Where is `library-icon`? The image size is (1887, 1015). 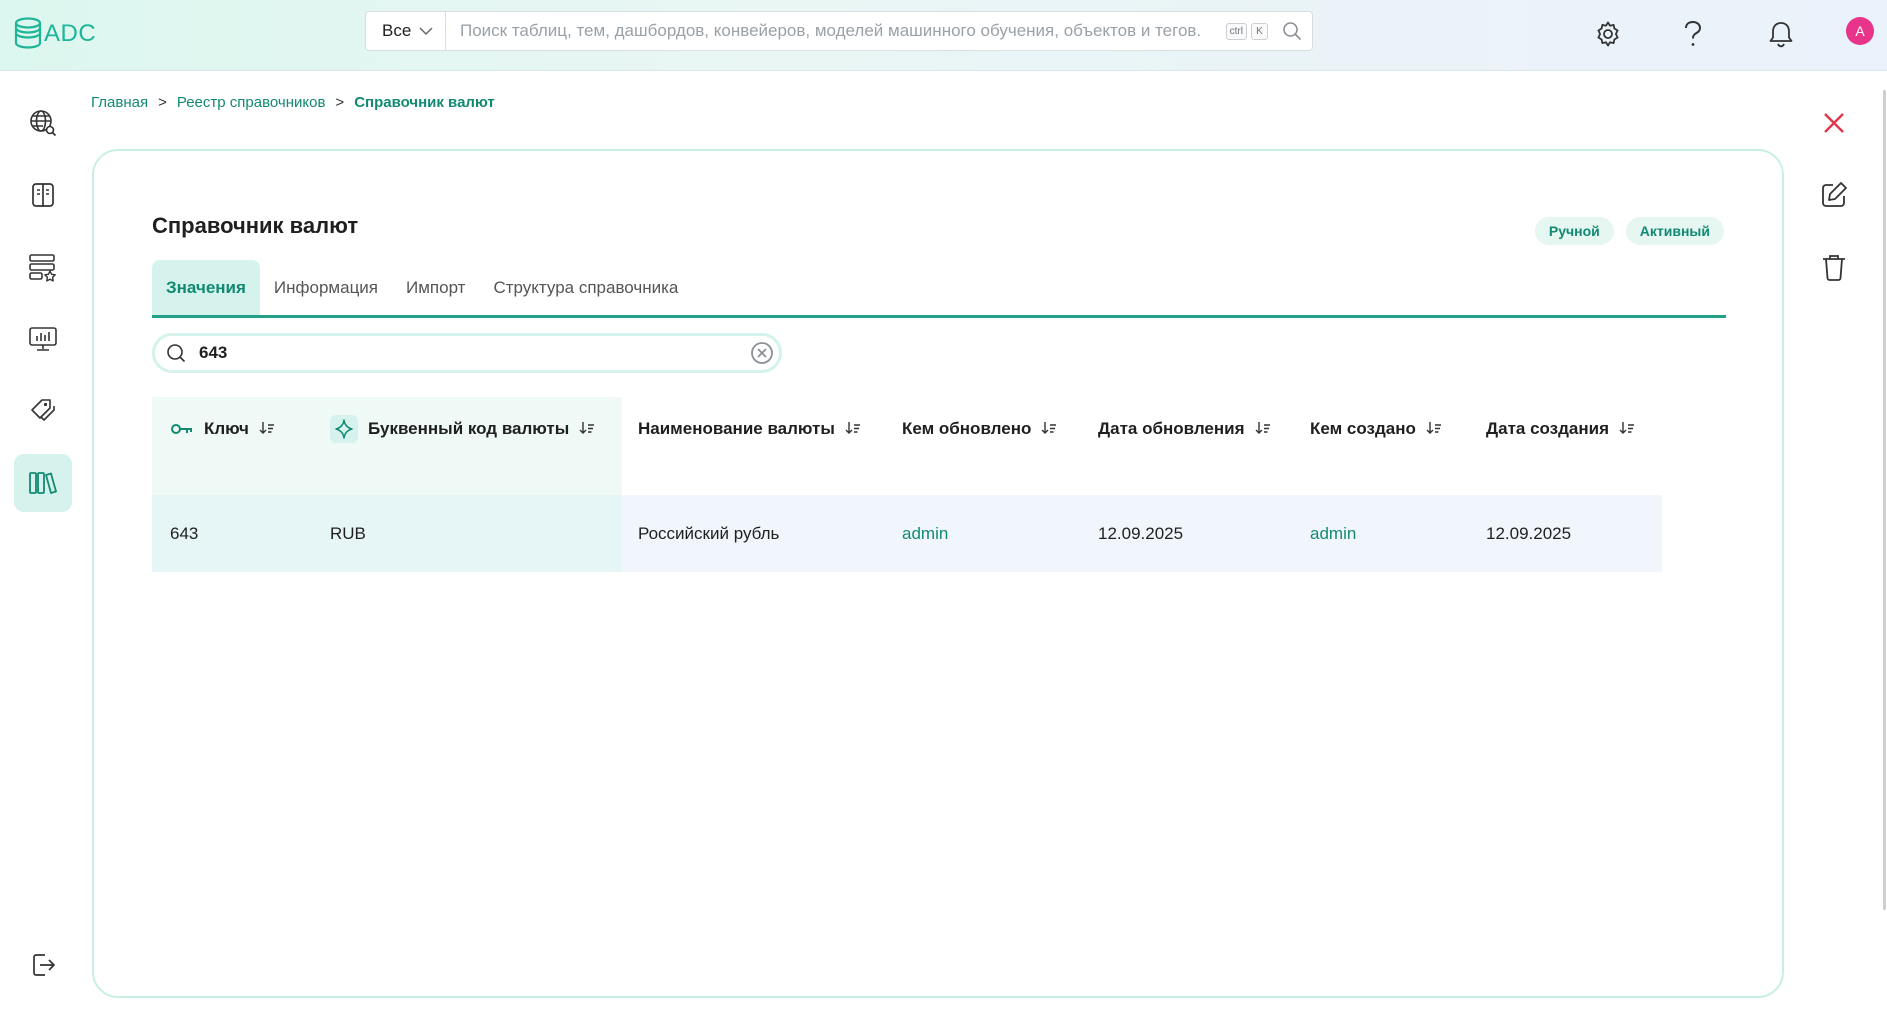 library-icon is located at coordinates (43, 483).